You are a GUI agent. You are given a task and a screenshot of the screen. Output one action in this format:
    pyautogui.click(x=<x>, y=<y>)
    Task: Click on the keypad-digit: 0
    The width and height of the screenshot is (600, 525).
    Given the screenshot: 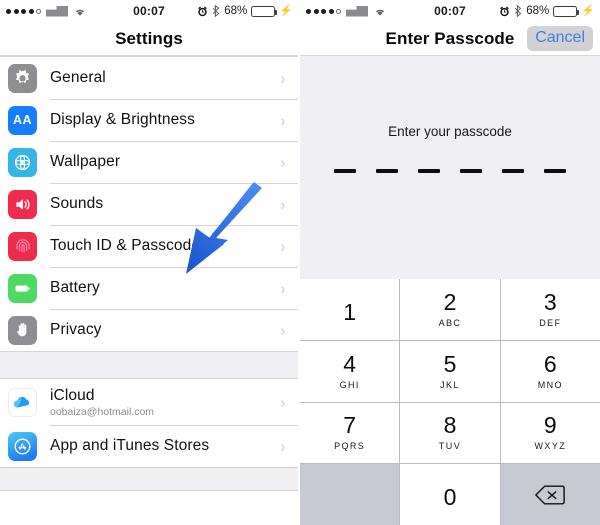 What is the action you would take?
    pyautogui.click(x=450, y=497)
    